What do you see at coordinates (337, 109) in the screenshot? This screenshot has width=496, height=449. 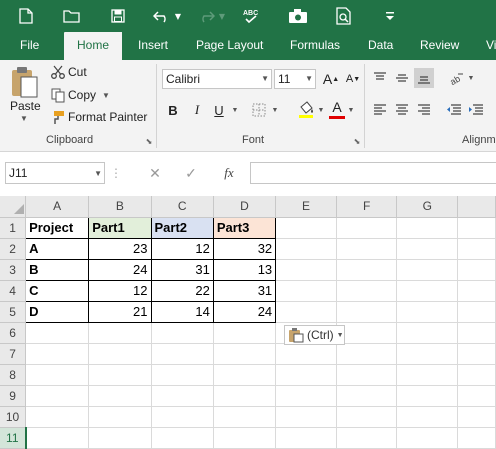 I see `font-color-icon: A` at bounding box center [337, 109].